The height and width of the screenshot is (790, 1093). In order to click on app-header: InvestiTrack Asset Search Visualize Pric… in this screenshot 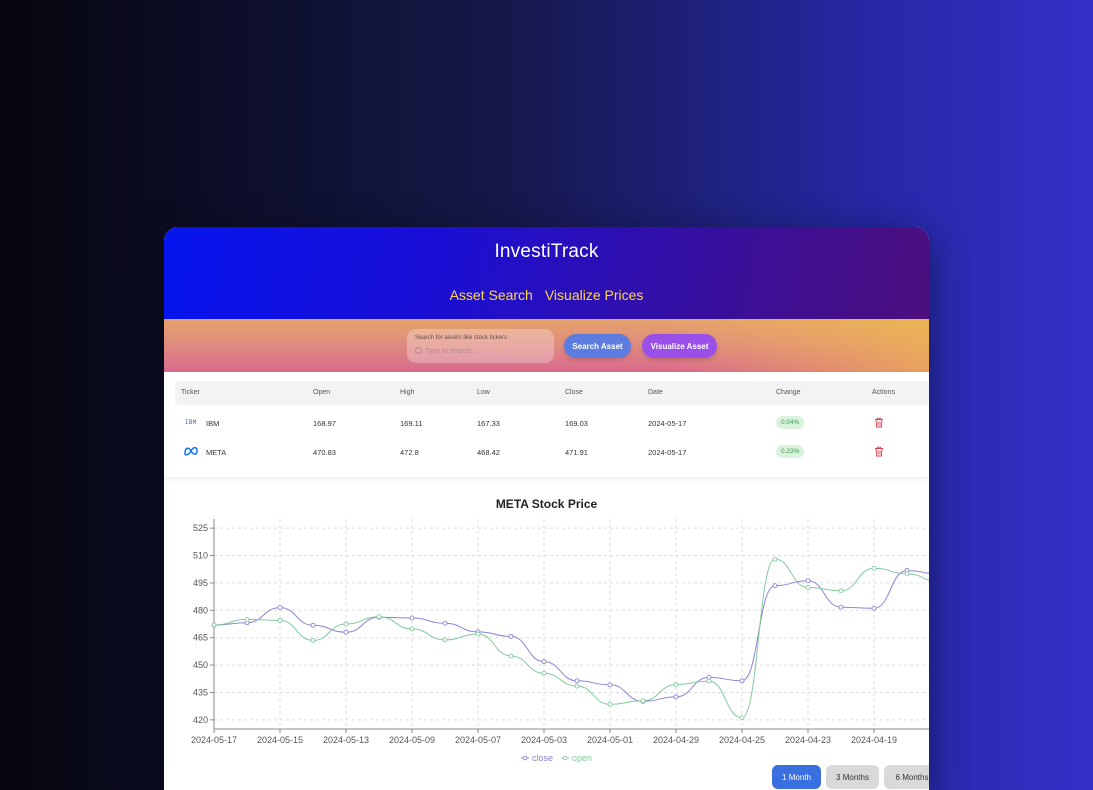, I will do `click(546, 273)`.